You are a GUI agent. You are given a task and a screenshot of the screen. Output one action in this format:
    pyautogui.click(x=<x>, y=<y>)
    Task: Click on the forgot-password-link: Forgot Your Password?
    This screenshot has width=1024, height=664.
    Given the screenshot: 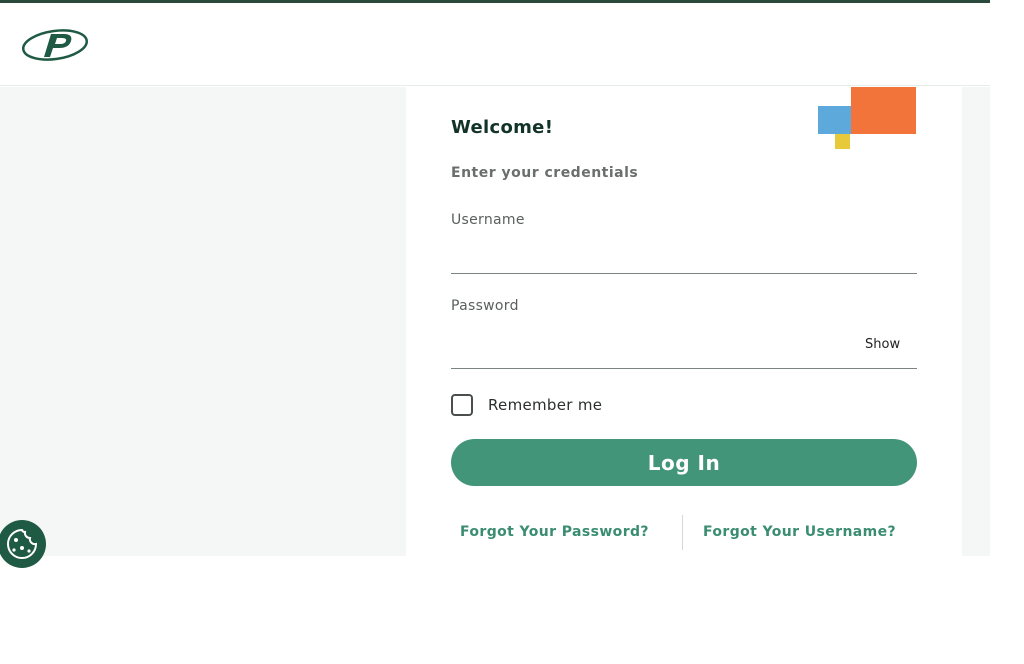 What is the action you would take?
    pyautogui.click(x=554, y=532)
    